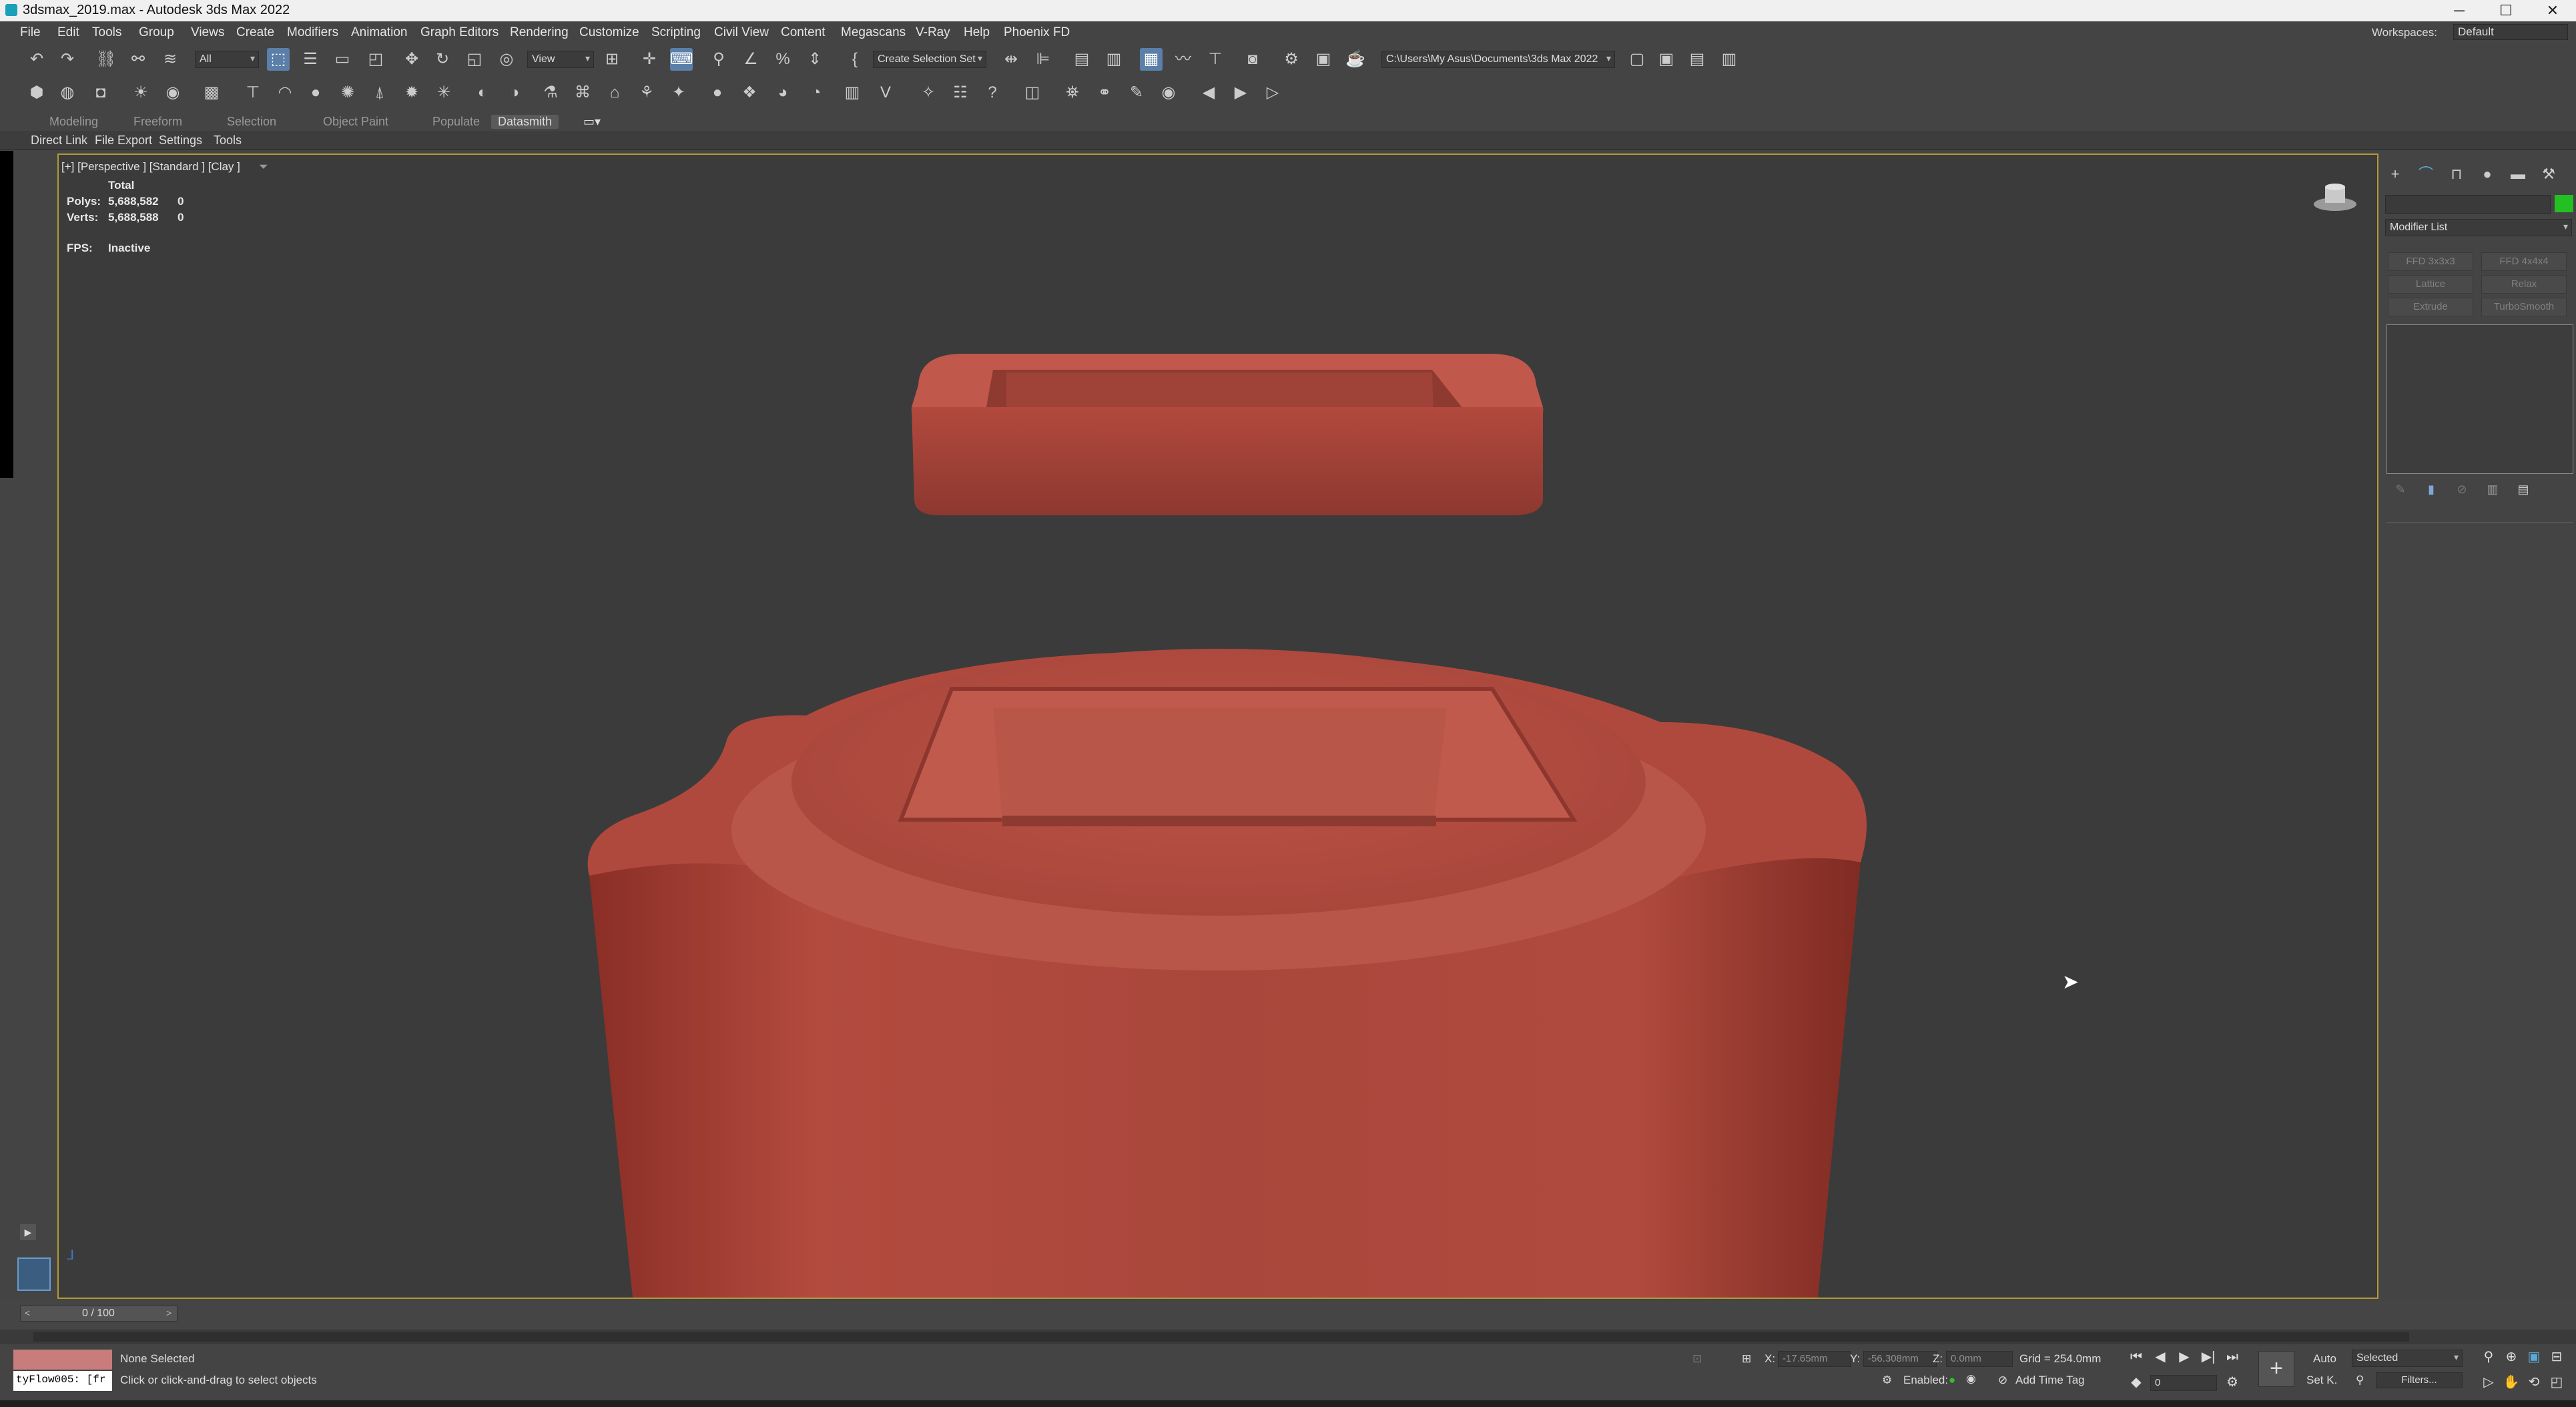 Image resolution: width=2576 pixels, height=1407 pixels. Describe the element at coordinates (211, 92) in the screenshot. I see `vray-proxy-icon: ▩` at that location.